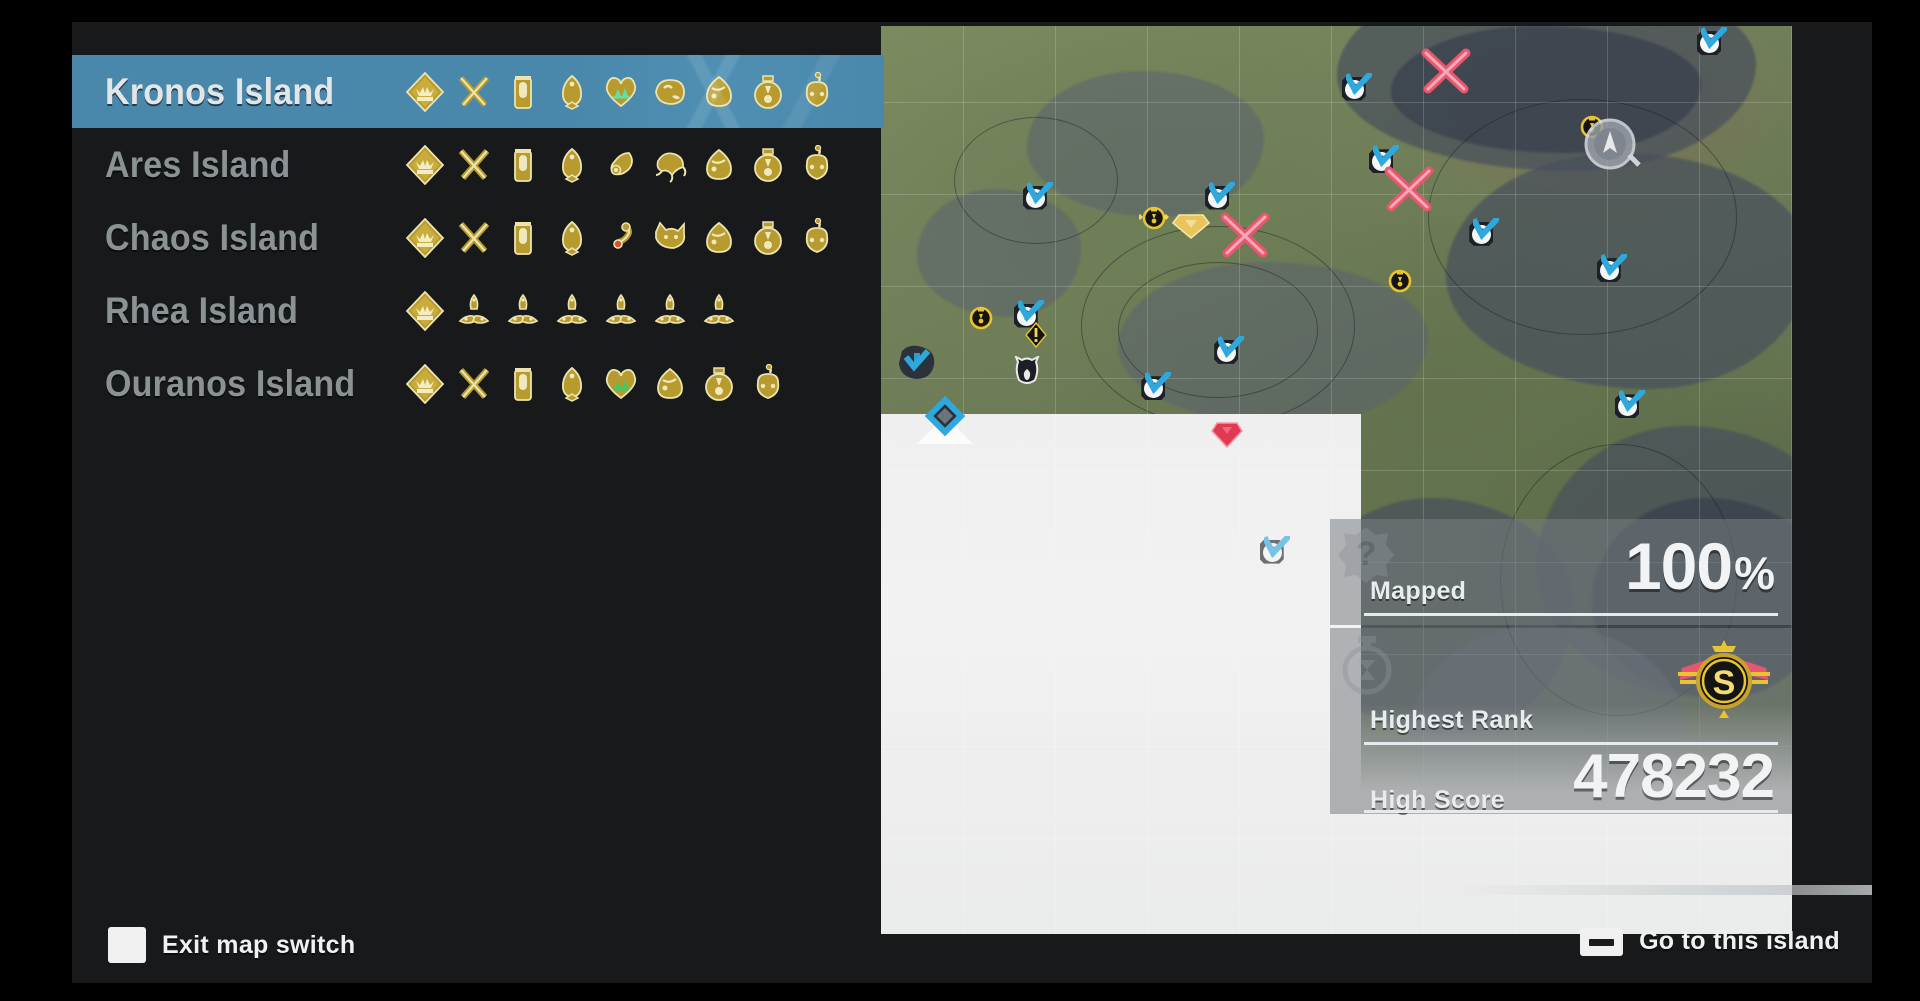 This screenshot has width=1920, height=1001. Describe the element at coordinates (1452, 720) in the screenshot. I see `highest-rank-label: Highest Rank` at that location.